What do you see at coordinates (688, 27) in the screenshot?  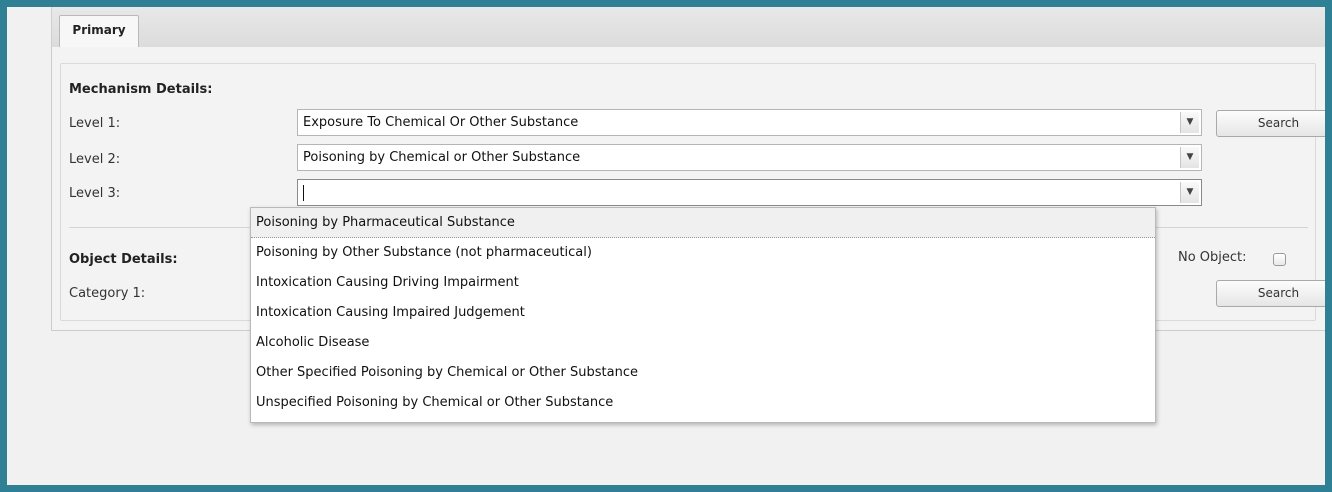 I see `tab-strip: Primary` at bounding box center [688, 27].